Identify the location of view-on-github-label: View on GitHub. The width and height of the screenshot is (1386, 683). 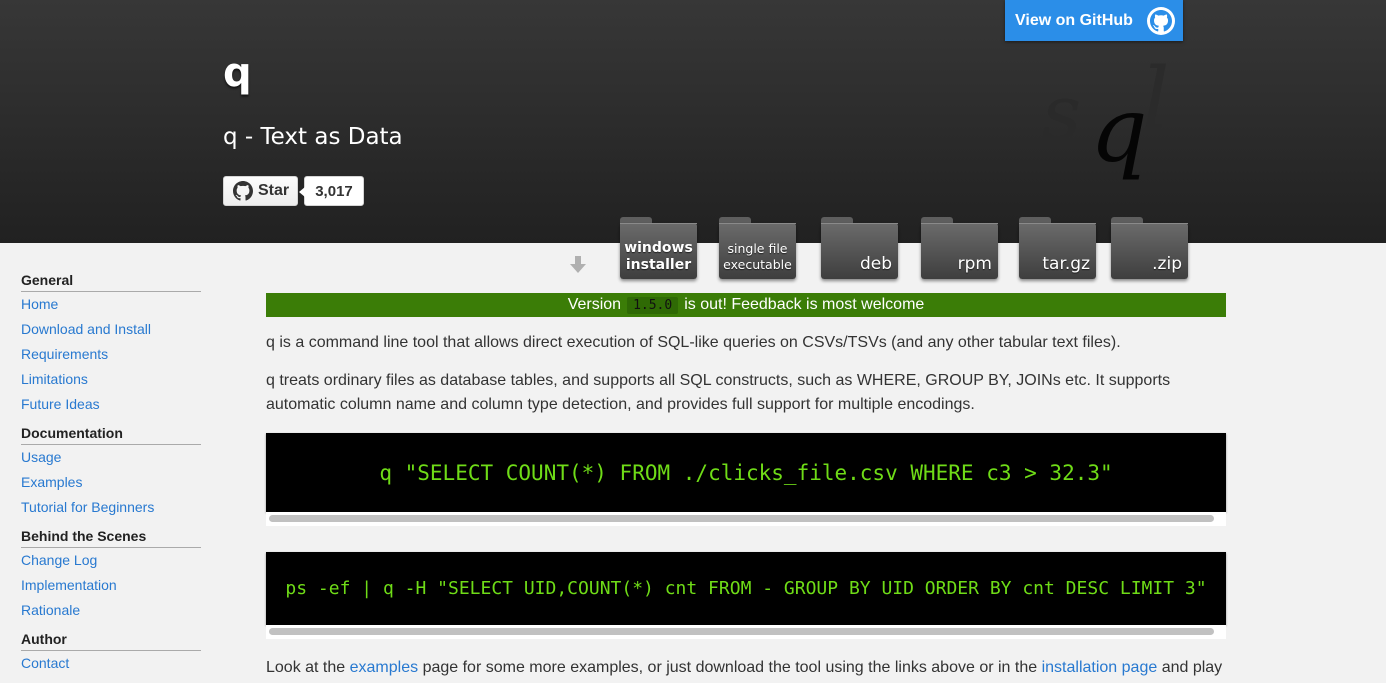
(1074, 20).